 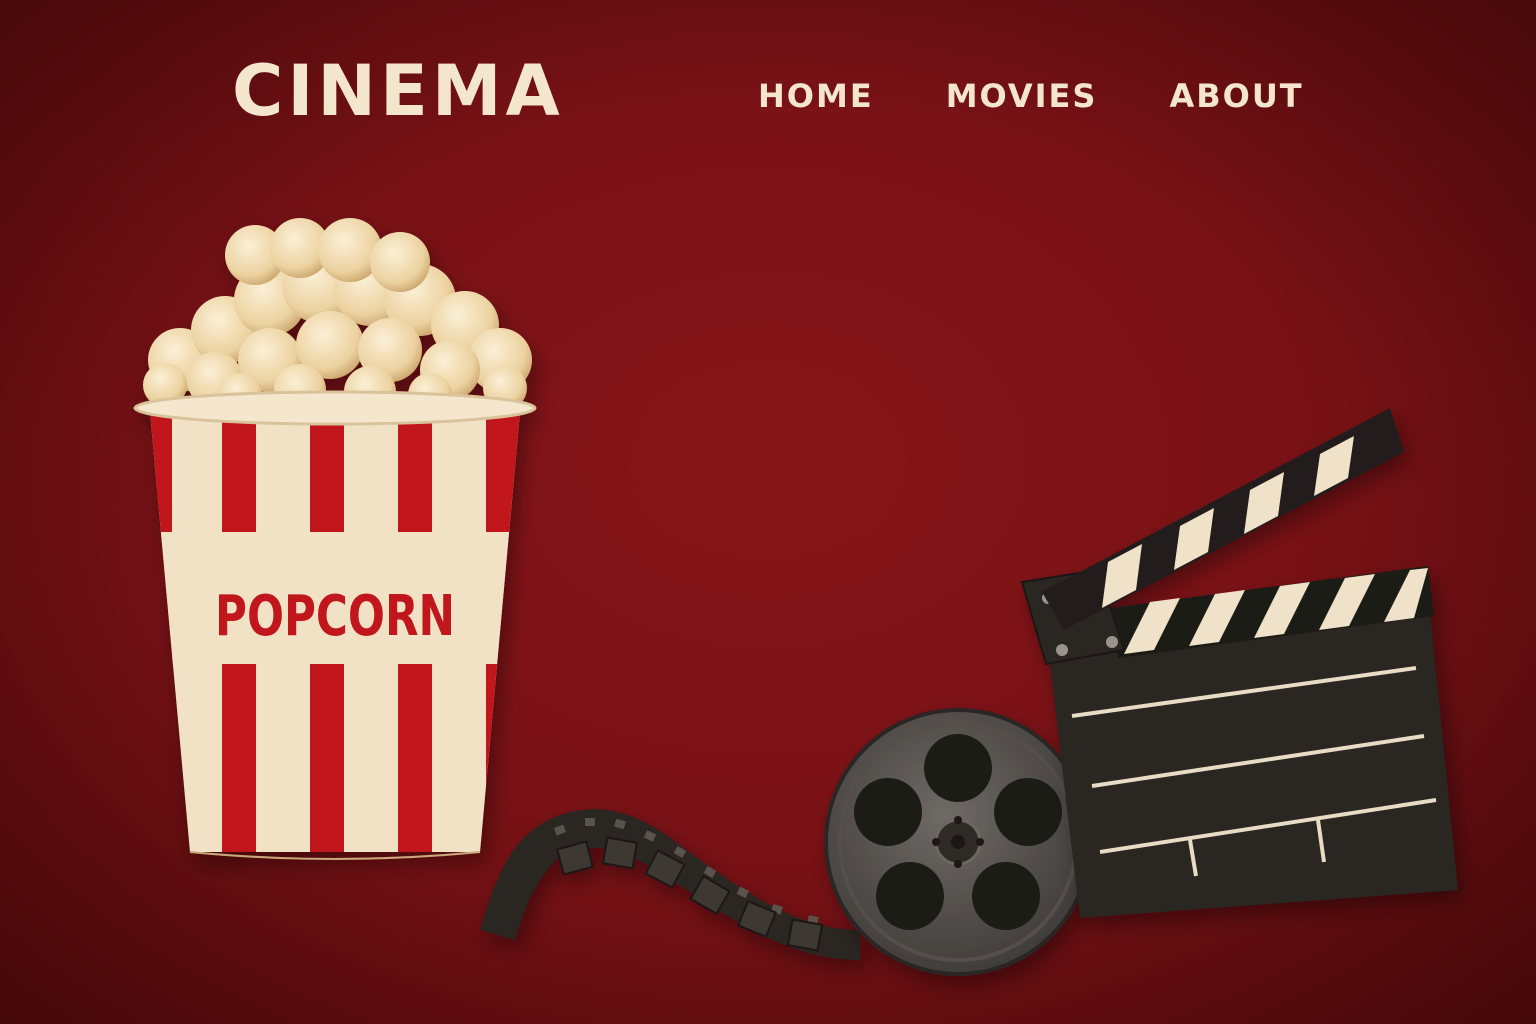 I want to click on popcorn-bucket-label: POPCORN, so click(x=335, y=616).